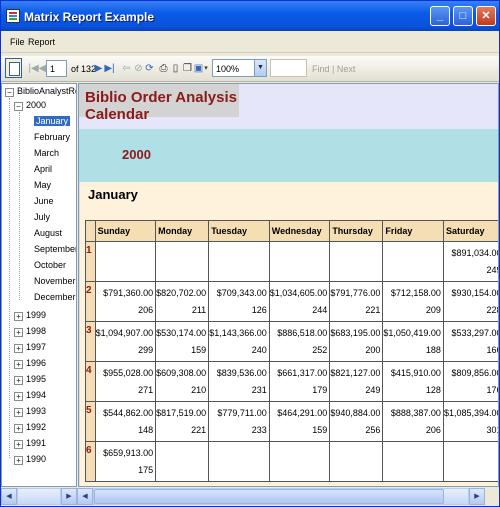 The height and width of the screenshot is (507, 500). What do you see at coordinates (55, 249) in the screenshot?
I see `tree-month-september: September` at bounding box center [55, 249].